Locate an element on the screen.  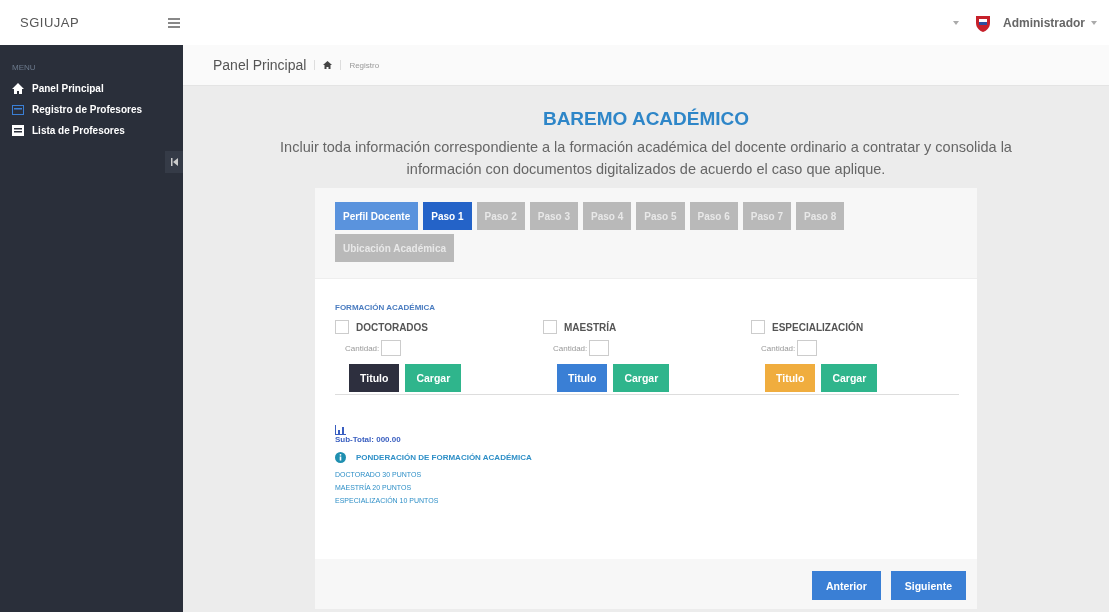
collapse-button is located at coordinates (174, 162).